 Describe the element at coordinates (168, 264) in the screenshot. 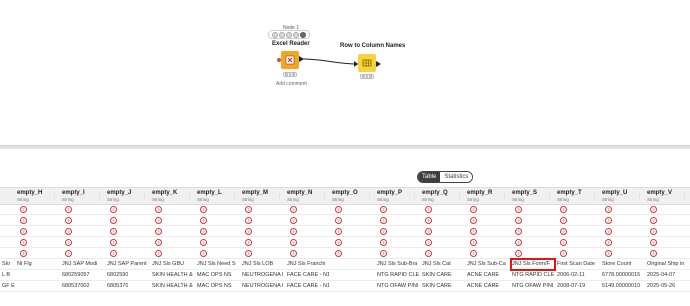

I see `table-cell: JNJ Sls GBU` at that location.